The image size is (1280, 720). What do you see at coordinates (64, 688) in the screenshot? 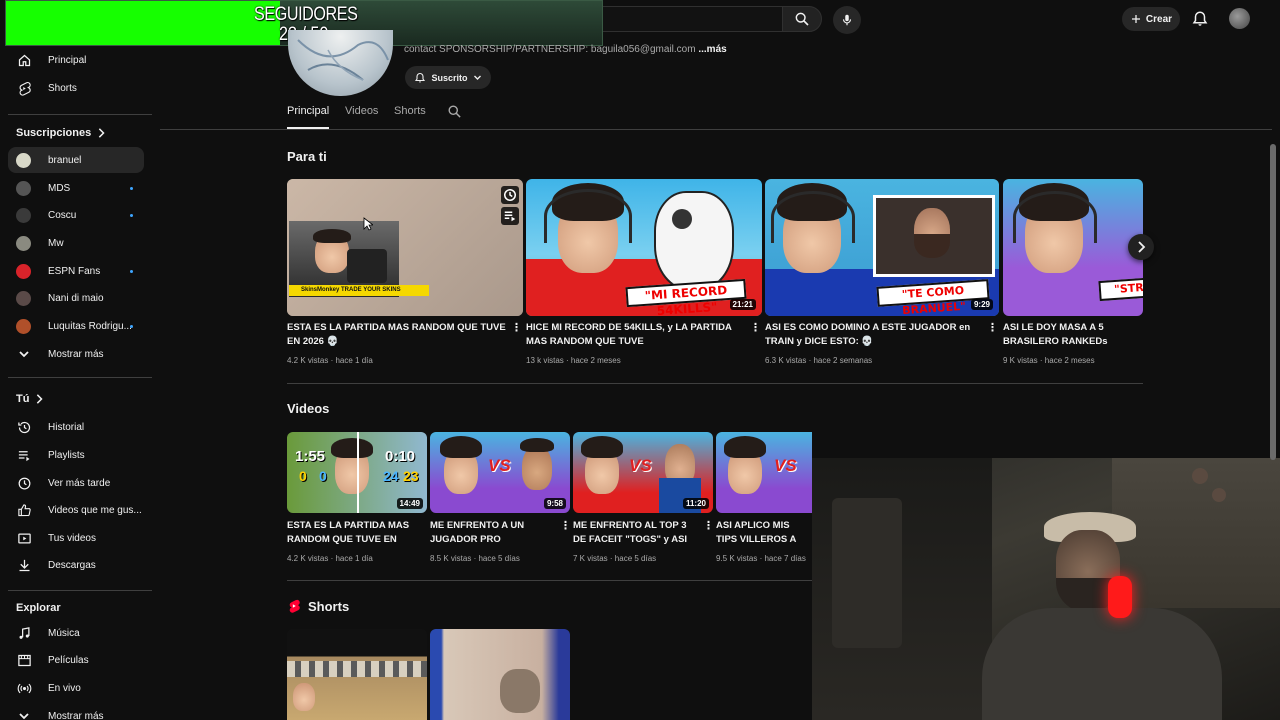
I see `sidebar-item-label: En vivo` at bounding box center [64, 688].